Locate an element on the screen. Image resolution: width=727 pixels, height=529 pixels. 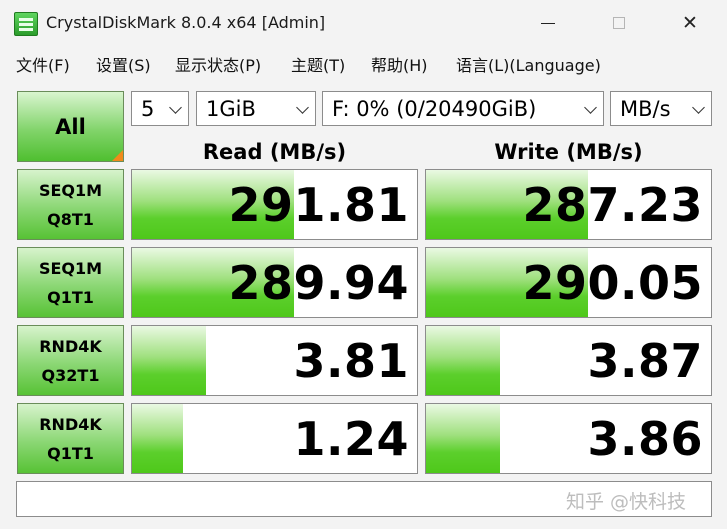
size-select: 1GiB is located at coordinates (256, 108).